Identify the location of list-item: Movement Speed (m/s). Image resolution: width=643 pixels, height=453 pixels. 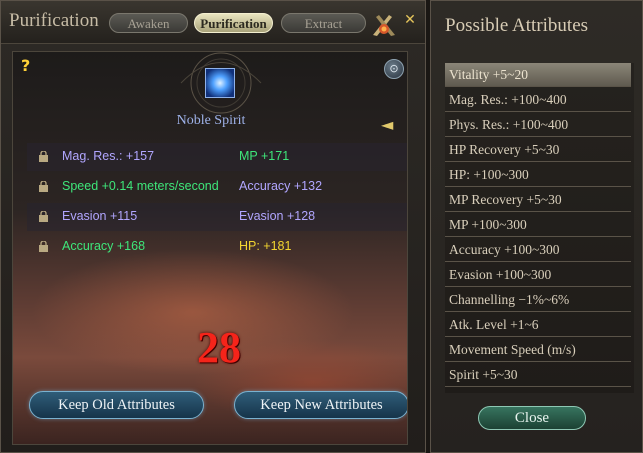
(538, 350).